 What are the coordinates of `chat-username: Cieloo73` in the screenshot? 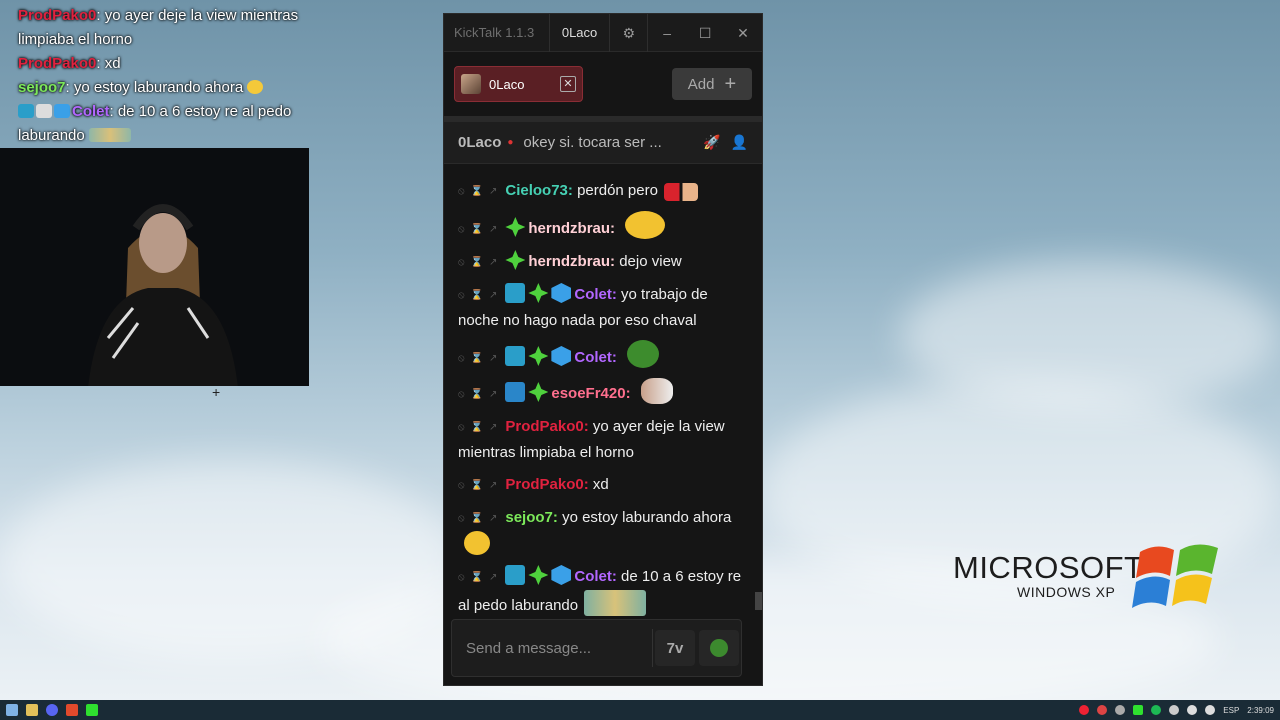 It's located at (536, 190).